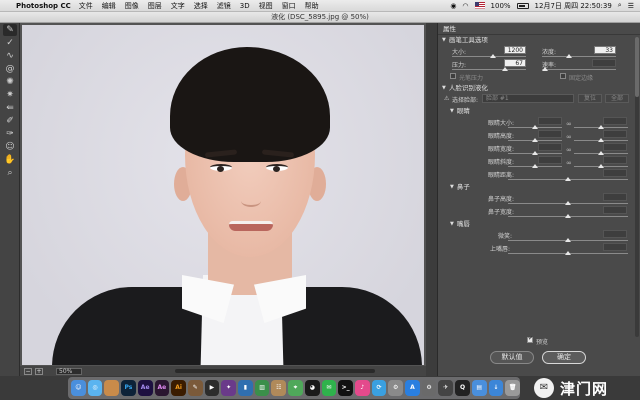 Image resolution: width=640 pixels, height=400 pixels. I want to click on smile-field, so click(615, 234).